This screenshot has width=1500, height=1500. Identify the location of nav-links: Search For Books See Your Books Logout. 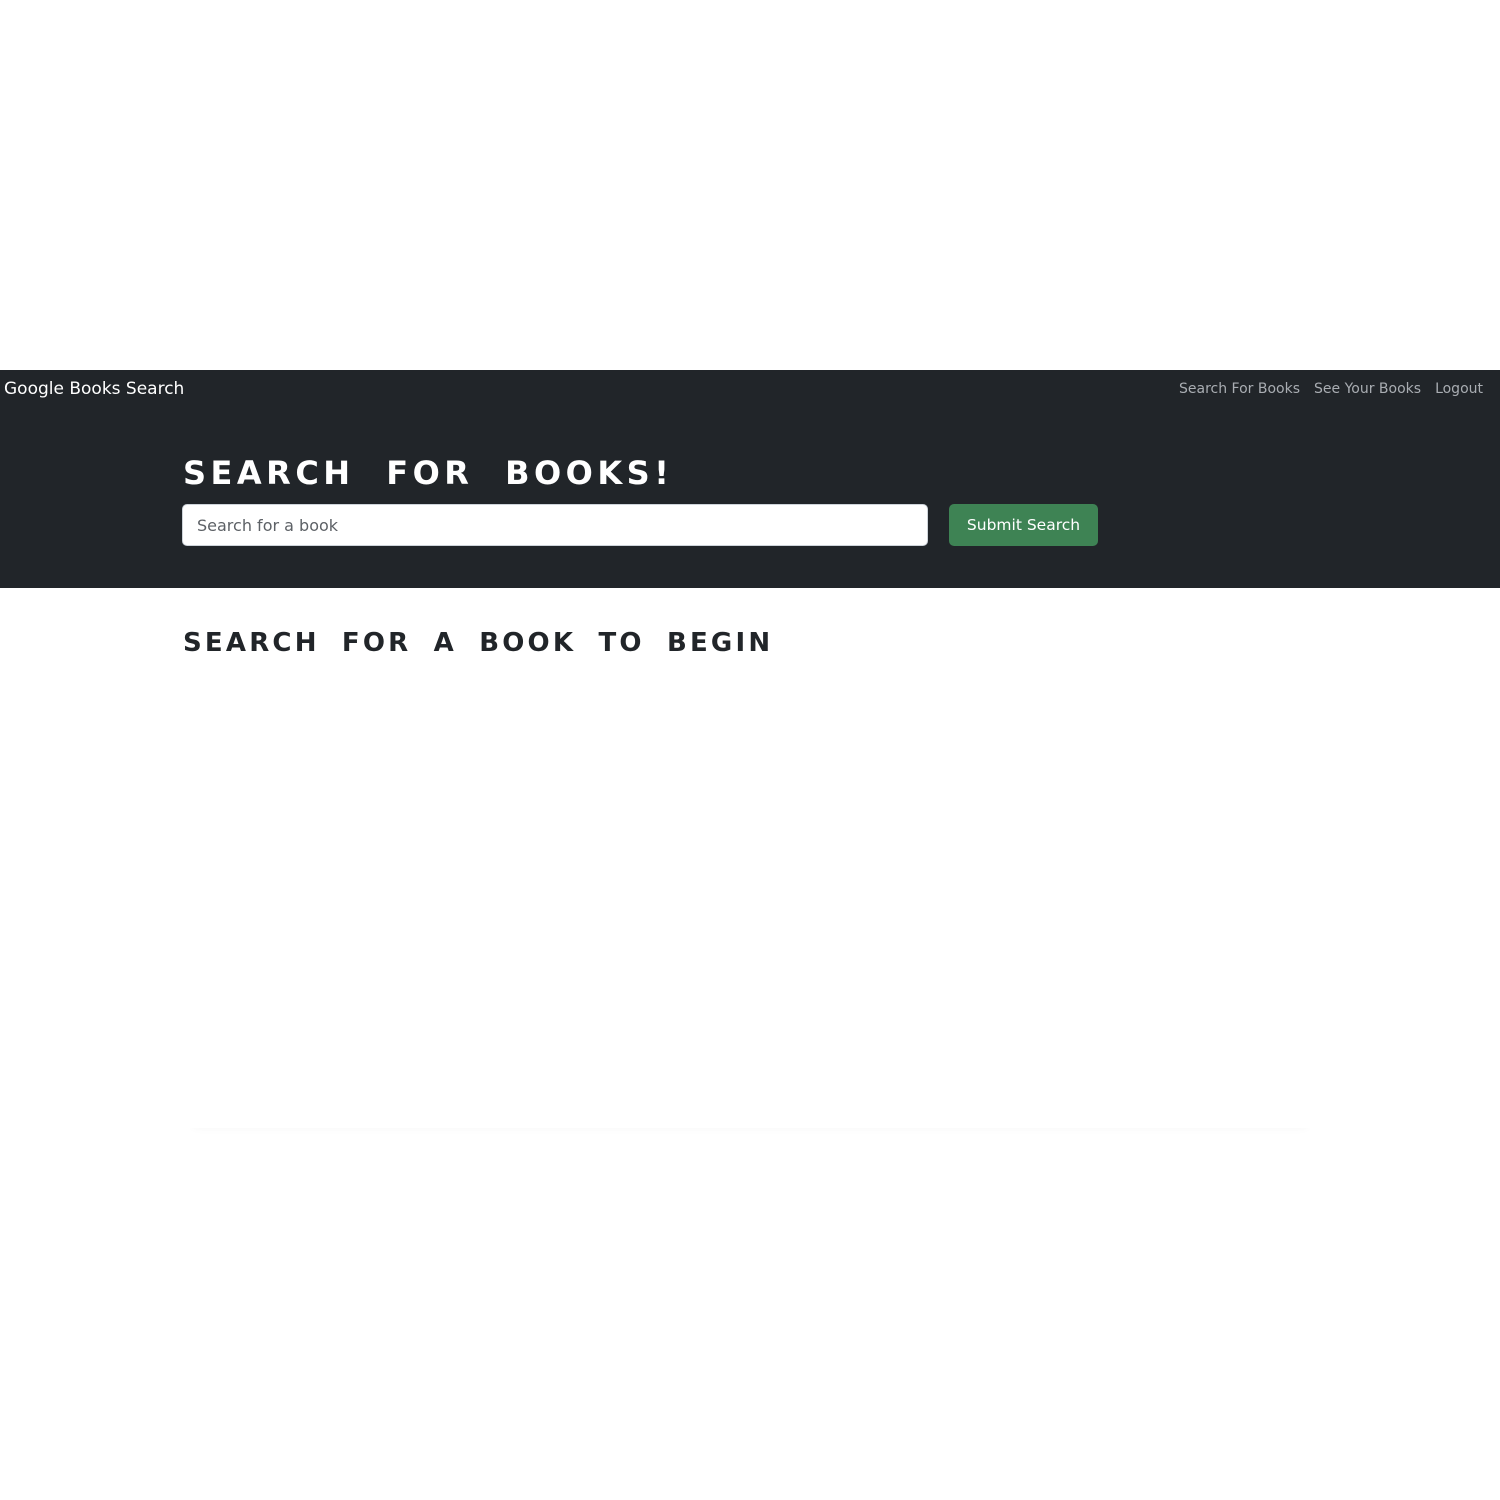
(1331, 389).